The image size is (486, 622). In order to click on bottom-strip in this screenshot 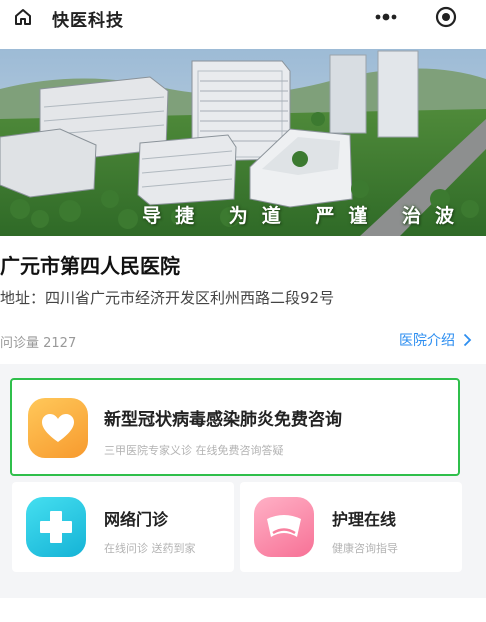, I will do `click(243, 610)`.